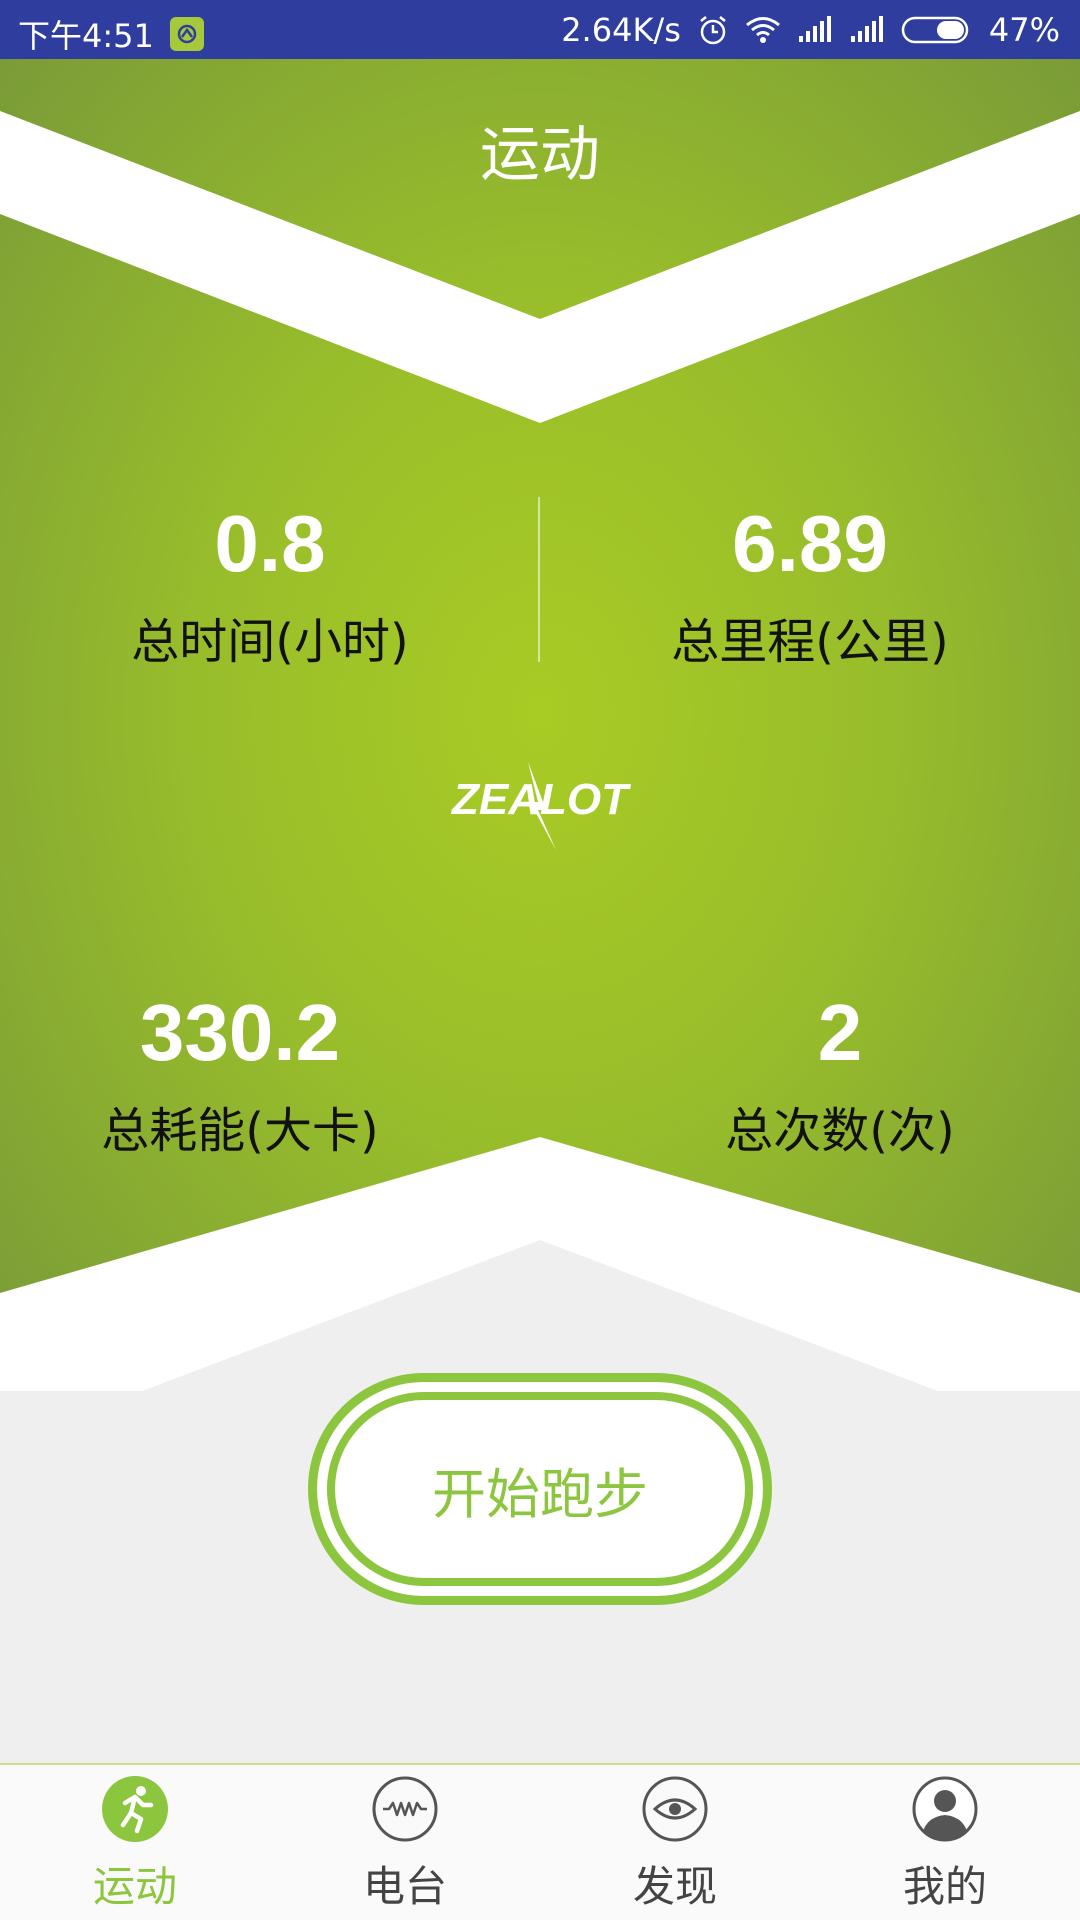 This screenshot has height=1920, width=1080. Describe the element at coordinates (763, 30) in the screenshot. I see `wifi-icon` at that location.